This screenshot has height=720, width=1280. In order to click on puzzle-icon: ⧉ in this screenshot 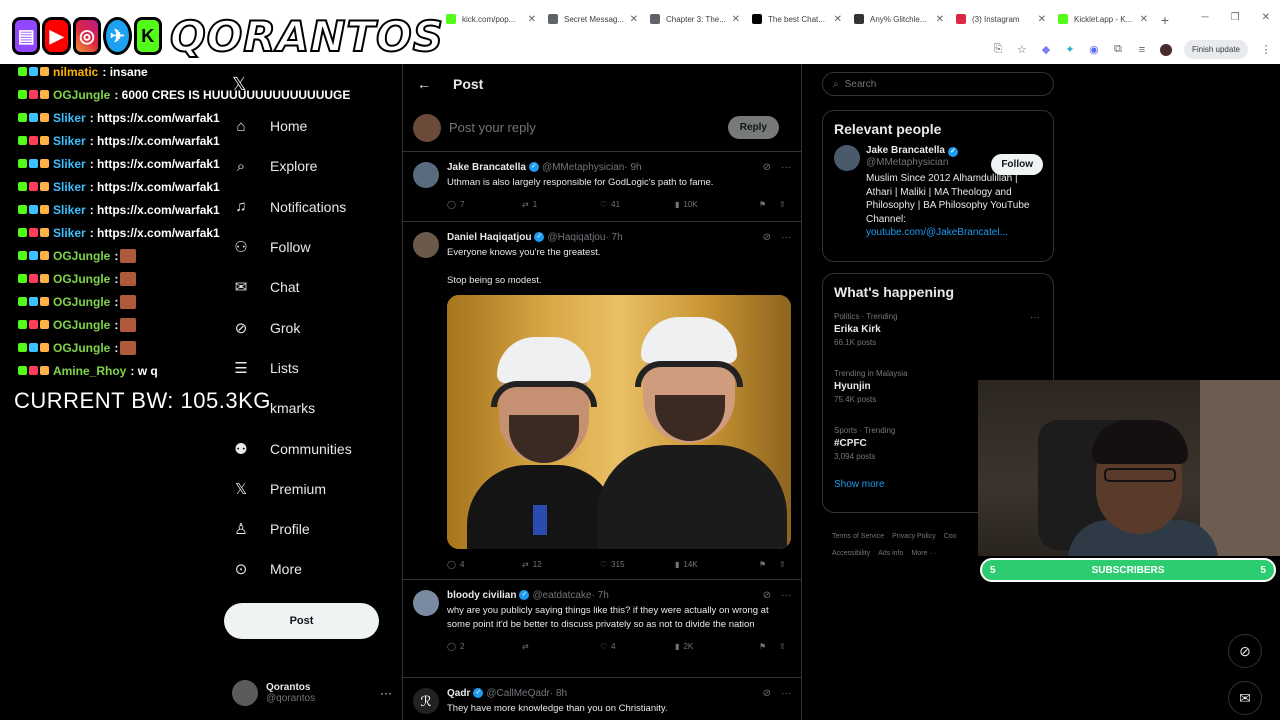, I will do `click(1118, 49)`.